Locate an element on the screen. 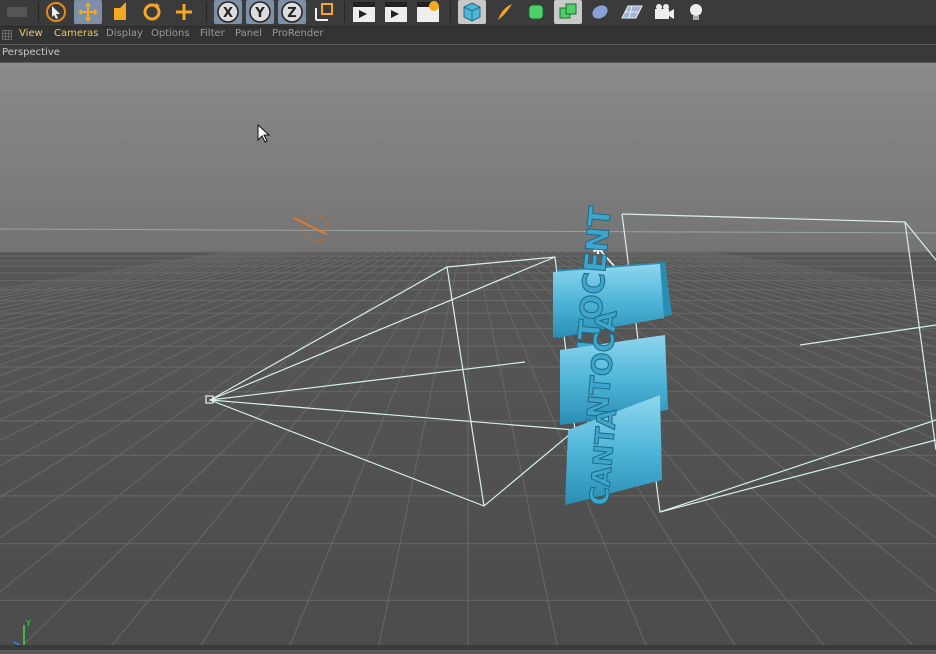 The width and height of the screenshot is (936, 654). scale-icon is located at coordinates (120, 11).